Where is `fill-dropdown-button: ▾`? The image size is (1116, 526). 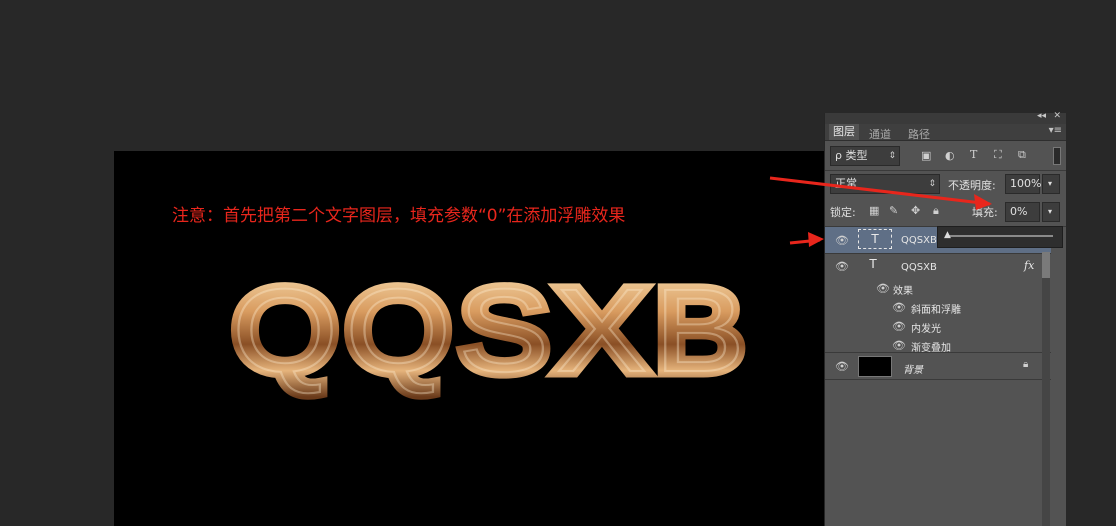
fill-dropdown-button: ▾ is located at coordinates (1051, 212).